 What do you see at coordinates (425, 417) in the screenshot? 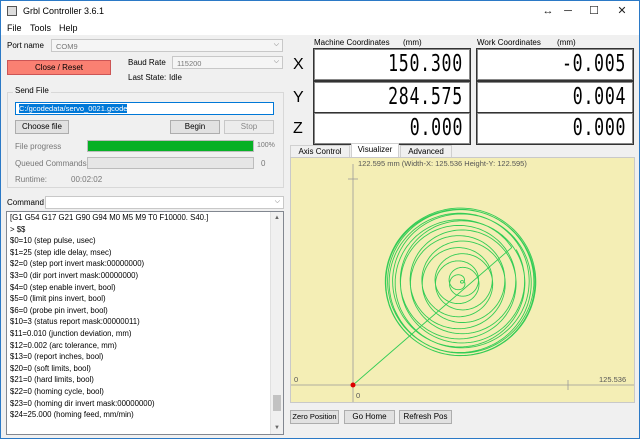
I see `refresh-pos-button: Refresh Pos` at bounding box center [425, 417].